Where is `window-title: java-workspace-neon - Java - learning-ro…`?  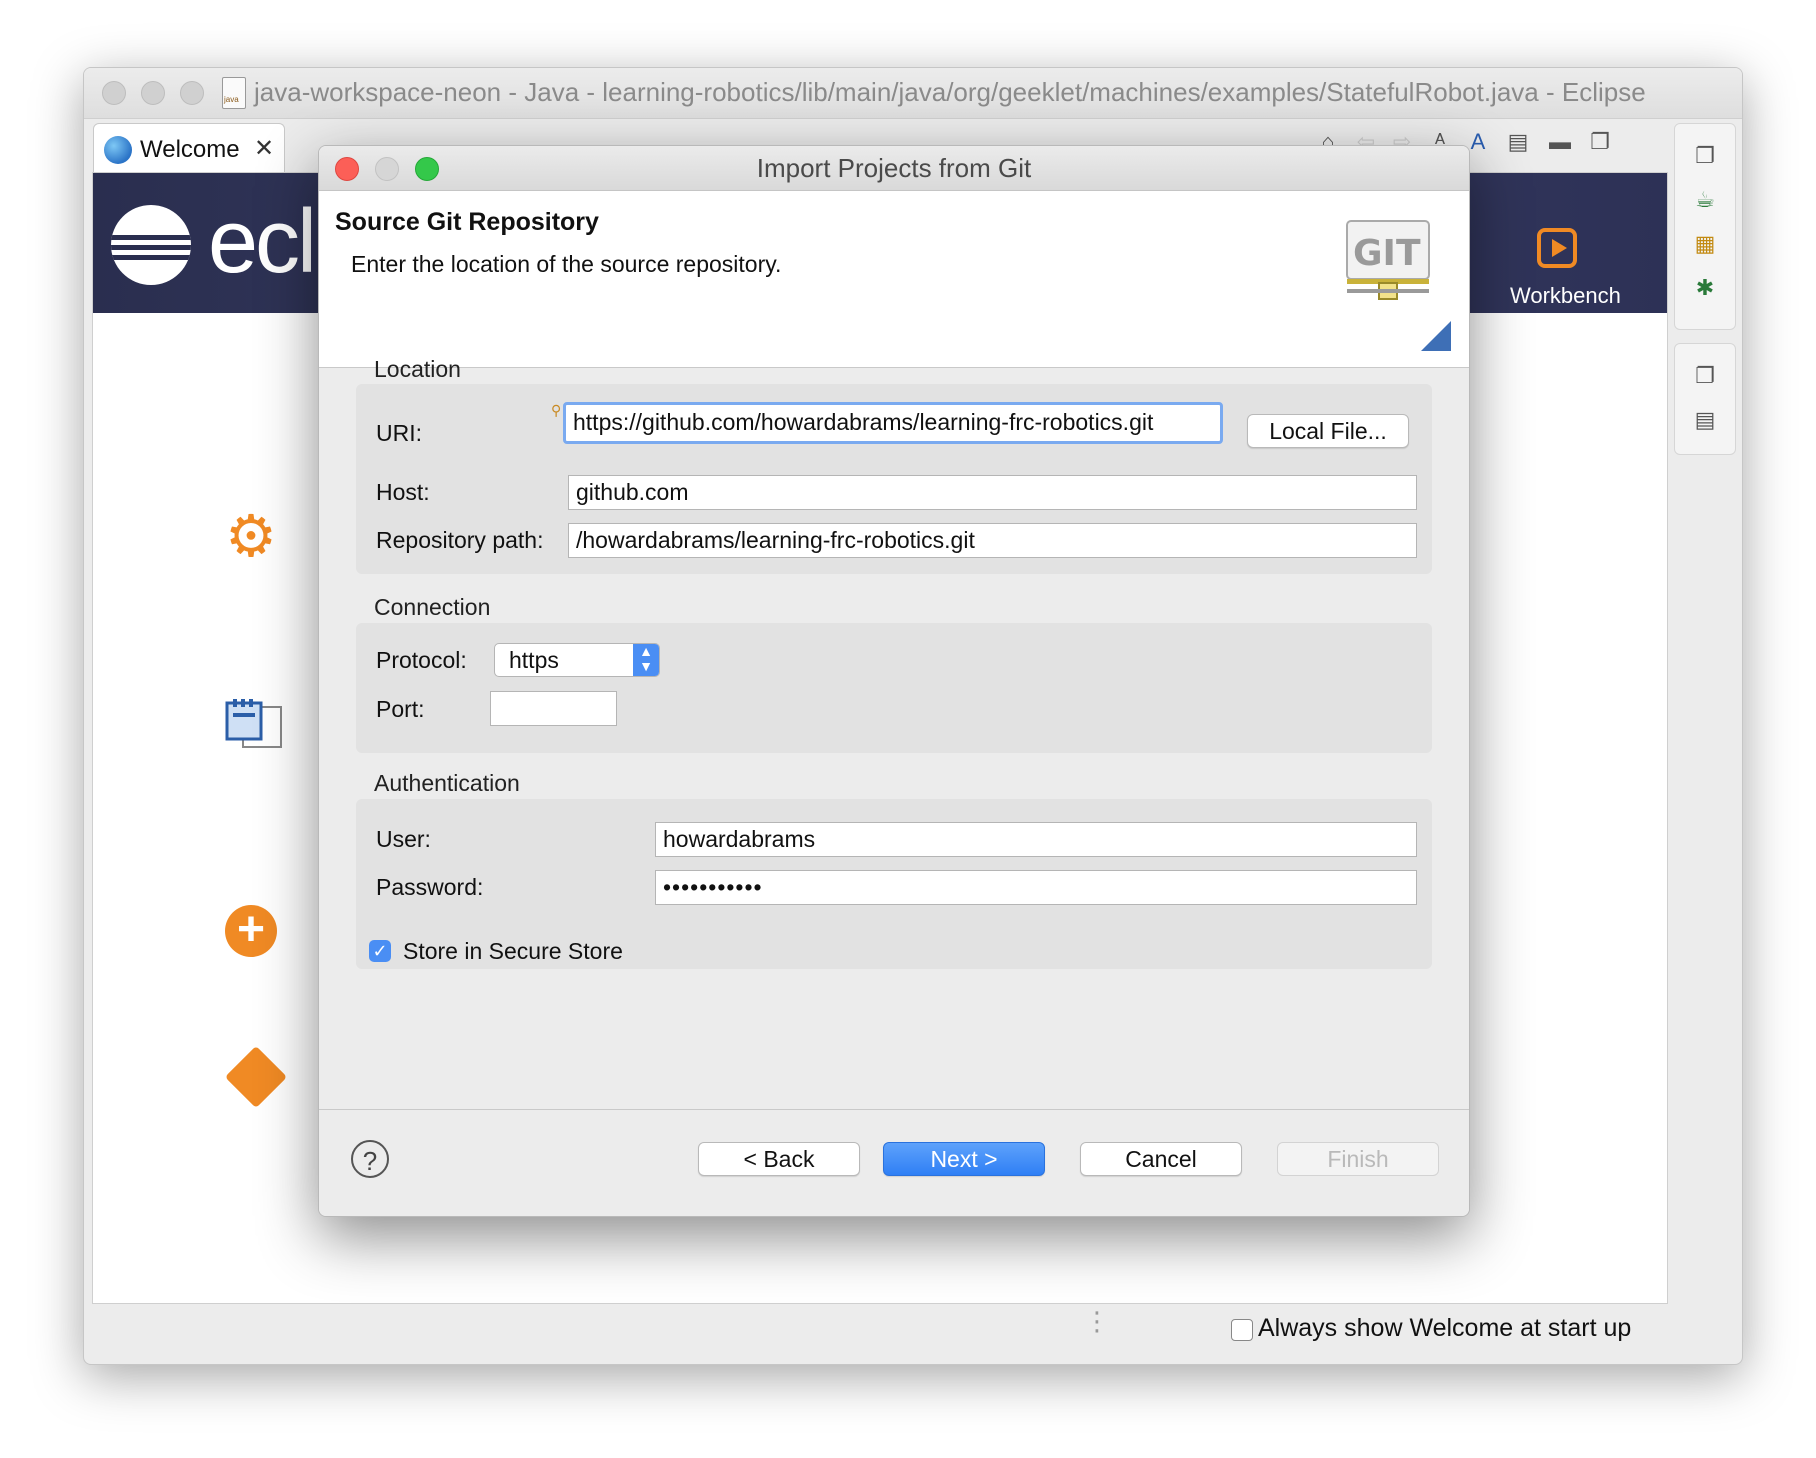 window-title: java-workspace-neon - Java - learning-ro… is located at coordinates (950, 92).